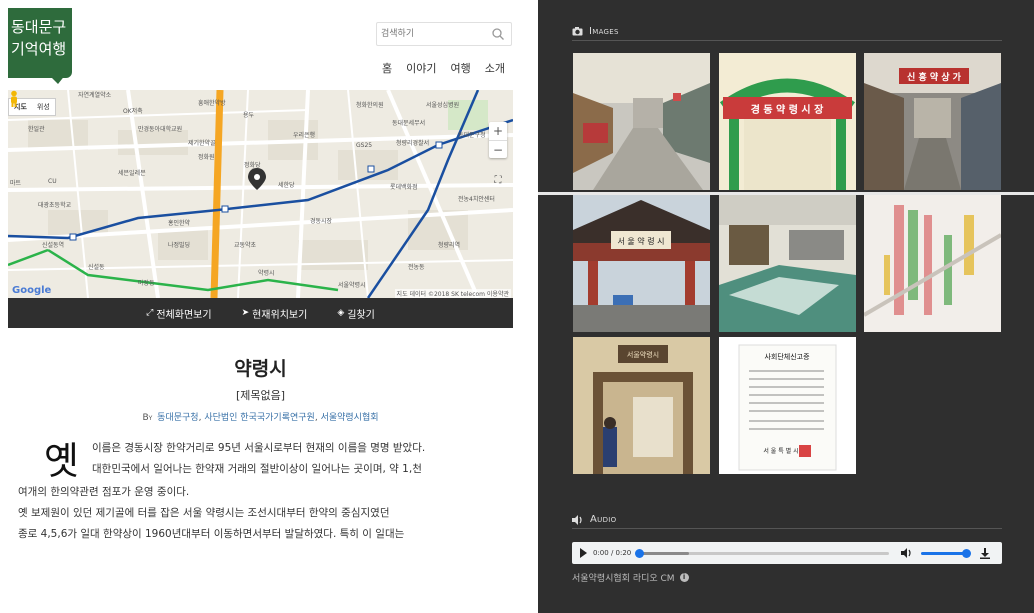  What do you see at coordinates (104, 492) in the screenshot?
I see `article-line: 여개의 한의약관련 점포가 운영 중이다.` at bounding box center [104, 492].